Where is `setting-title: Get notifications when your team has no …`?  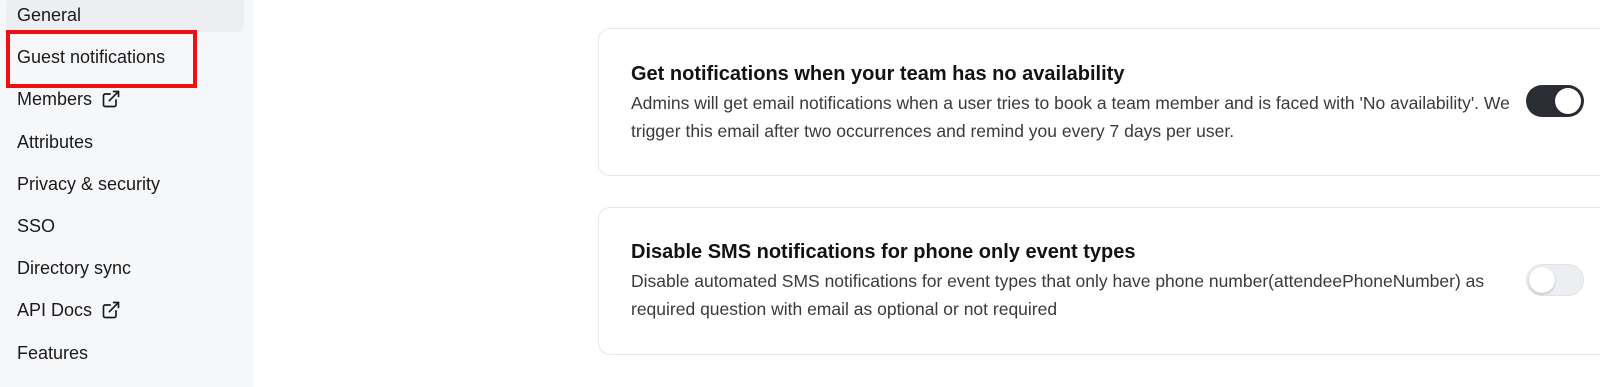
setting-title: Get notifications when your team has no … is located at coordinates (878, 74).